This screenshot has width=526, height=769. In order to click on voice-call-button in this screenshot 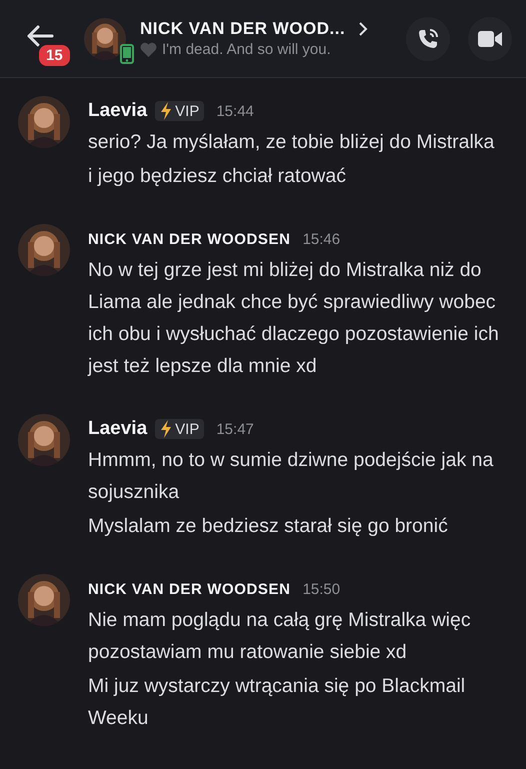, I will do `click(428, 38)`.